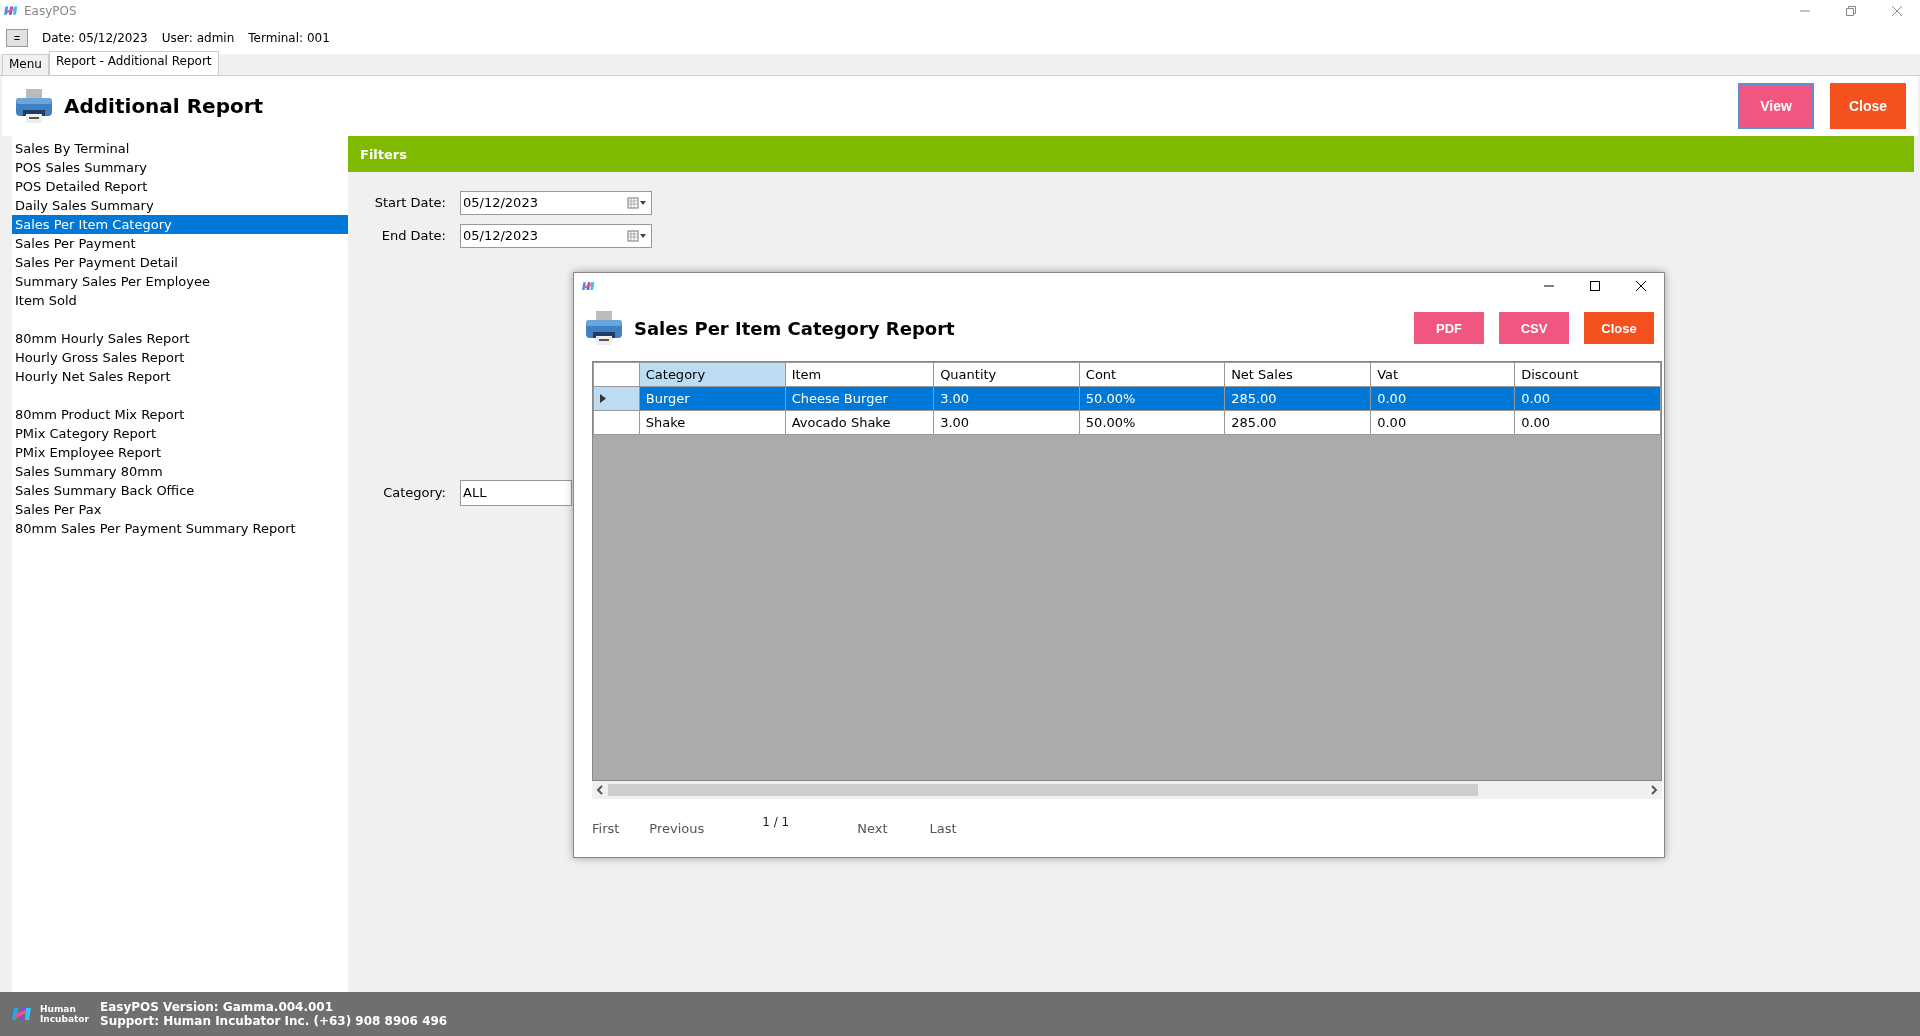 Image resolution: width=1920 pixels, height=1036 pixels. Describe the element at coordinates (180, 357) in the screenshot. I see `report-item: Hourly Gross Sales Report` at that location.